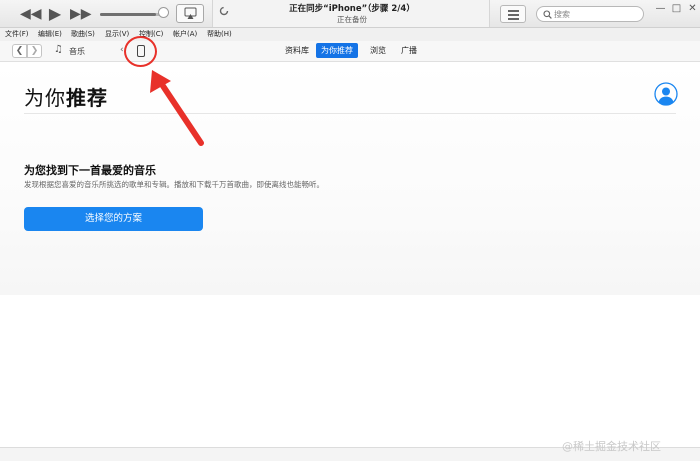 This screenshot has width=700, height=461. Describe the element at coordinates (81, 14) in the screenshot. I see `fast-forward-icon: ▶▶` at that location.